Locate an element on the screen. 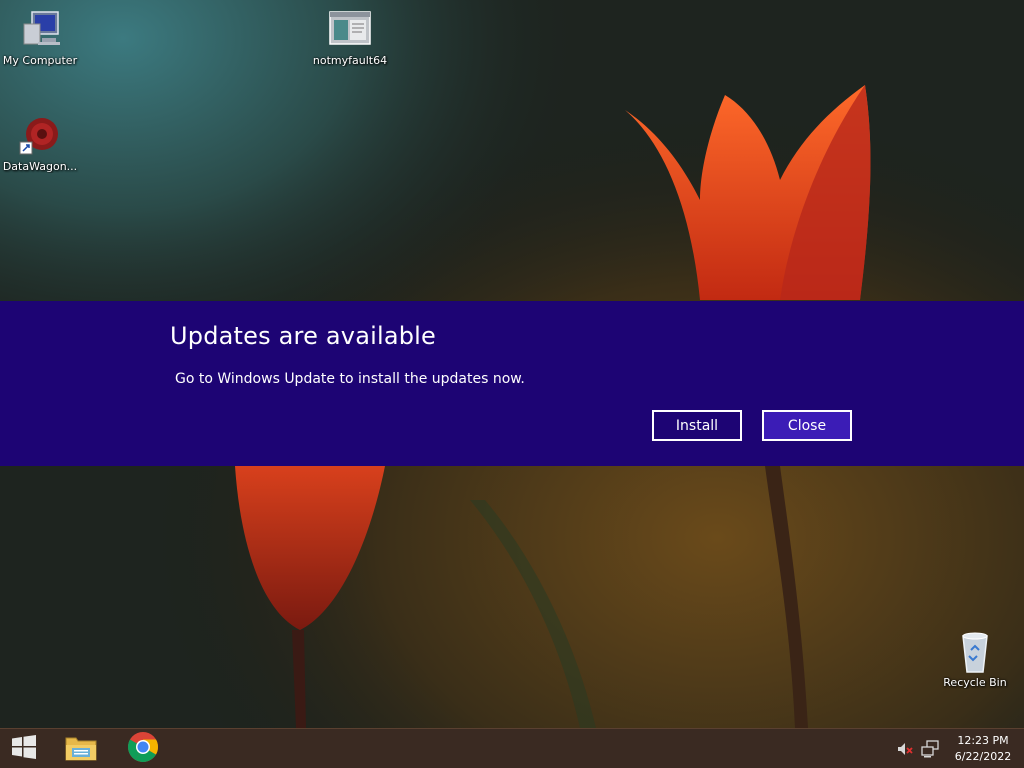  taskbar-file-explorer-button is located at coordinates (81, 748).